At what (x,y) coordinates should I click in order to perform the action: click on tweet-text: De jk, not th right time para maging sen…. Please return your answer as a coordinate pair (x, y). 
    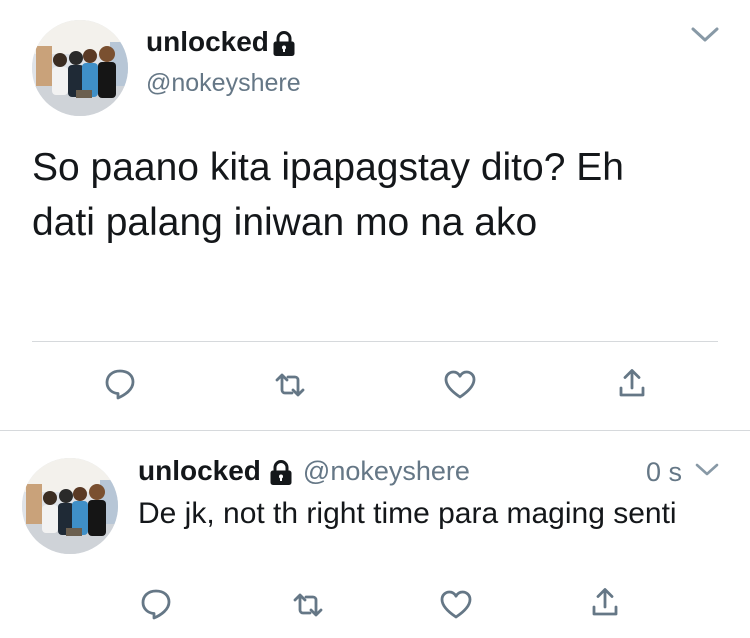
    Looking at the image, I should click on (407, 513).